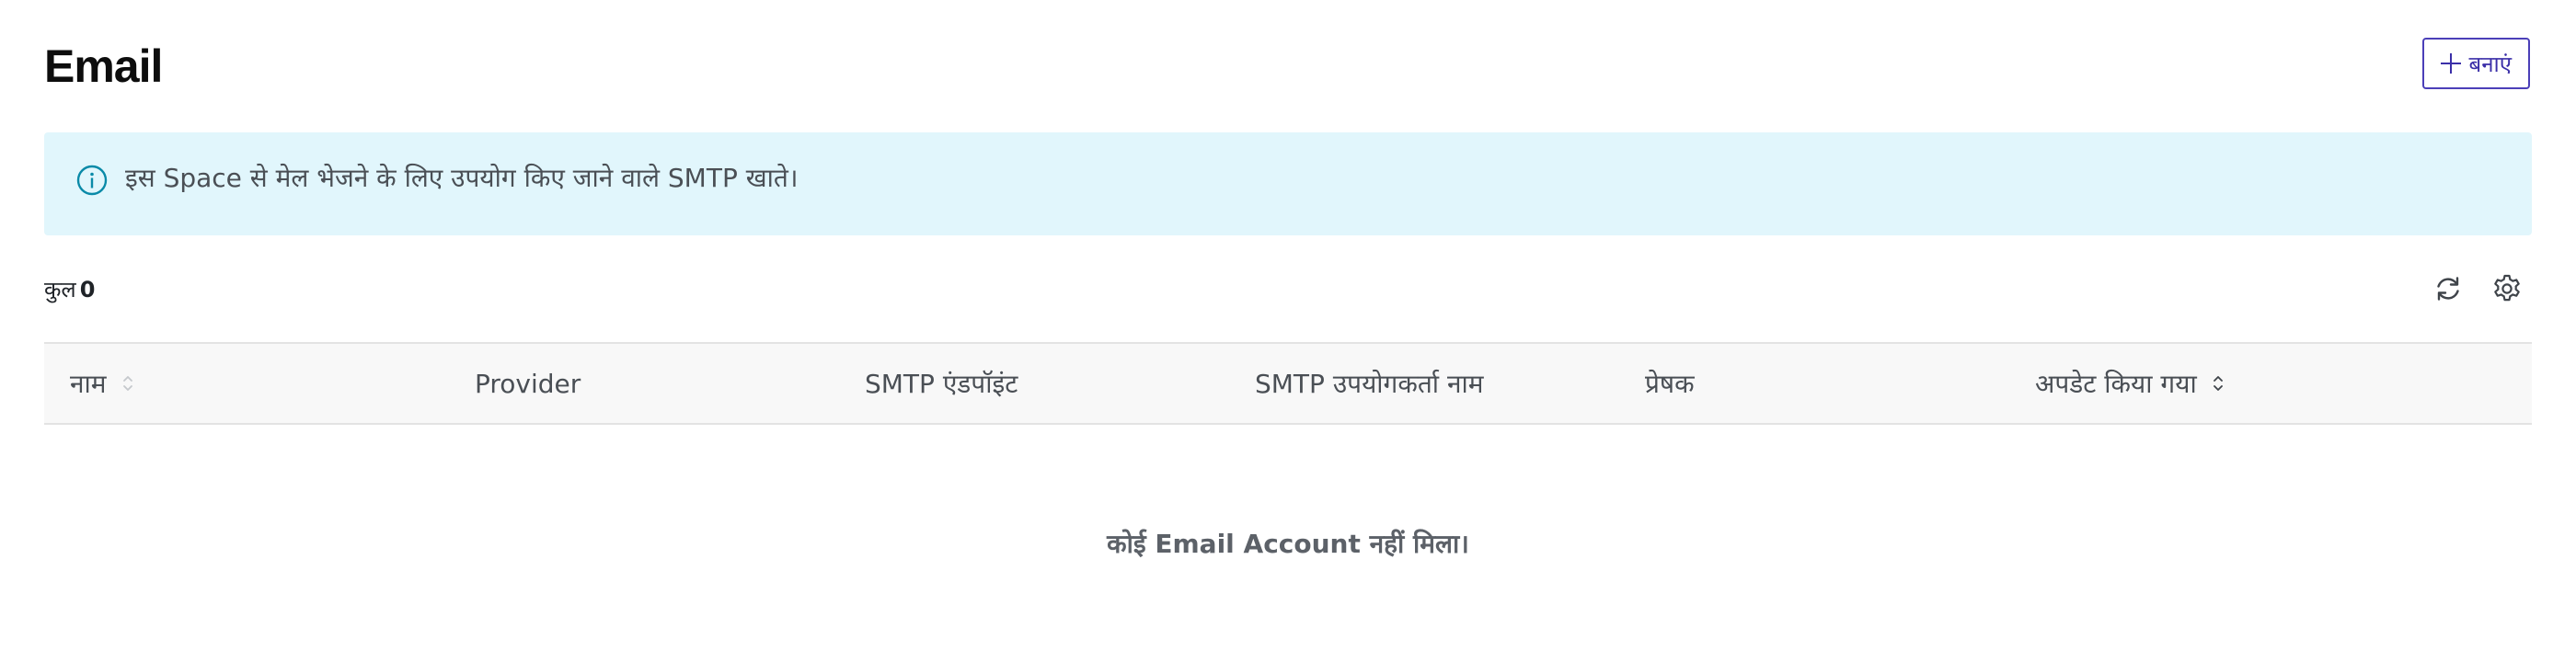 Image resolution: width=2576 pixels, height=662 pixels. I want to click on column-header-name: नाम, so click(259, 383).